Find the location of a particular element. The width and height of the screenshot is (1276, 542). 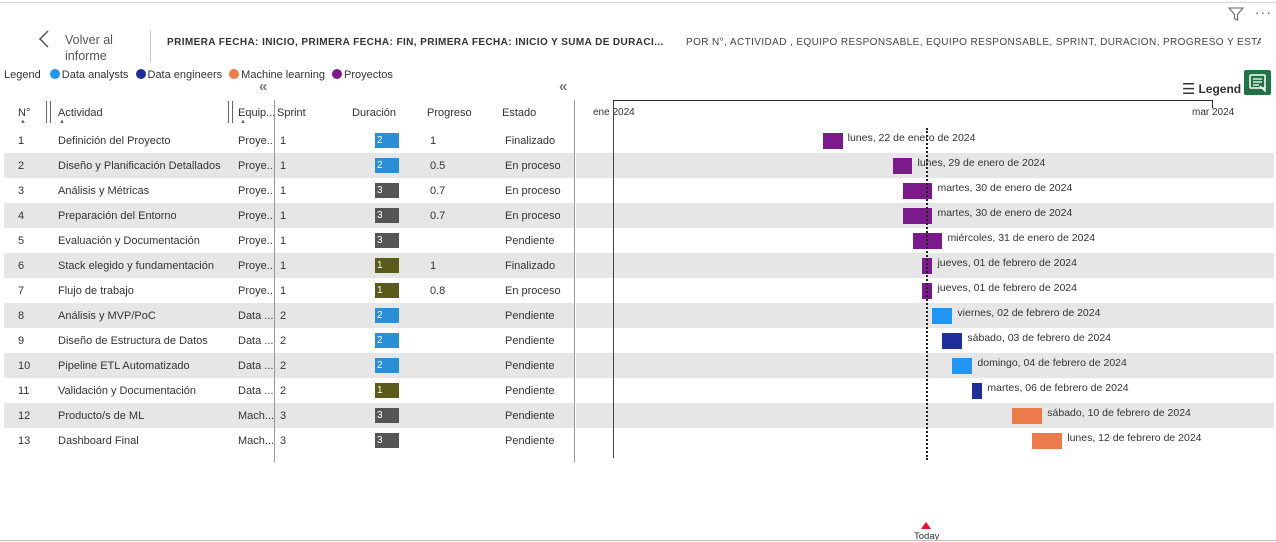

cell-num: 9 is located at coordinates (21, 341).